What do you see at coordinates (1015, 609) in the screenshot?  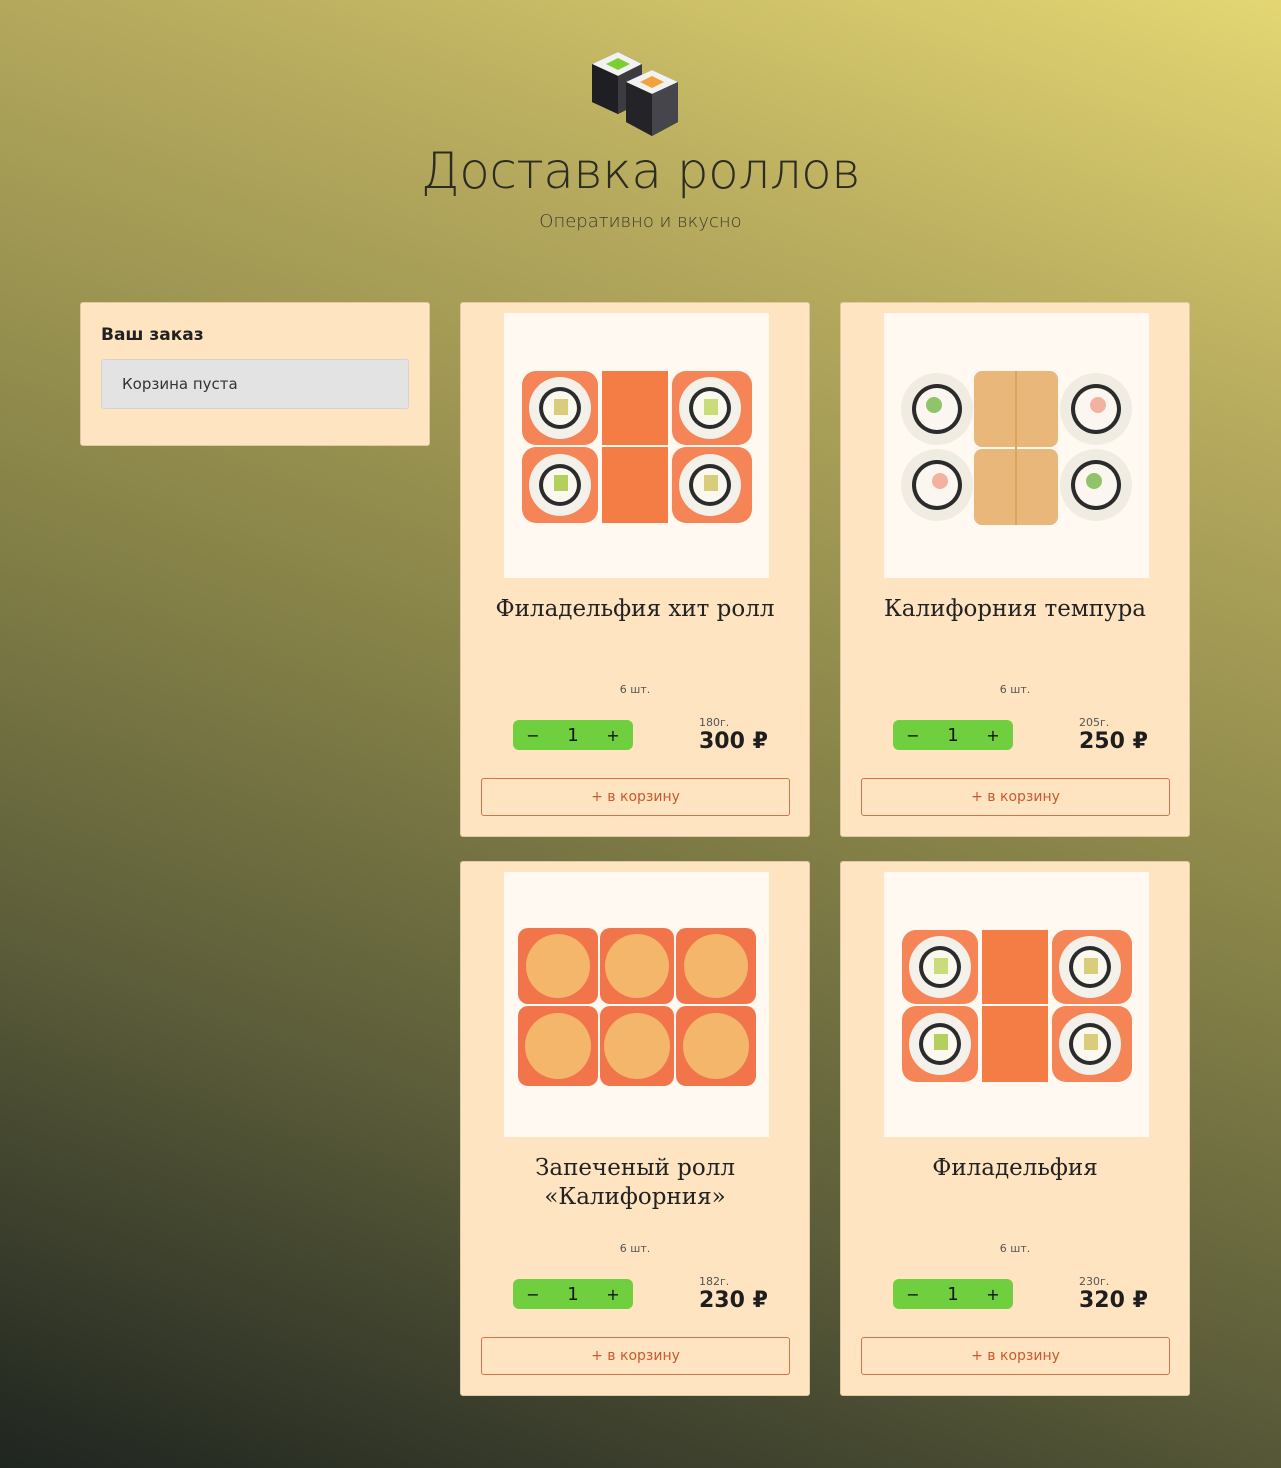 I see `product-title: Калифорния темпура` at bounding box center [1015, 609].